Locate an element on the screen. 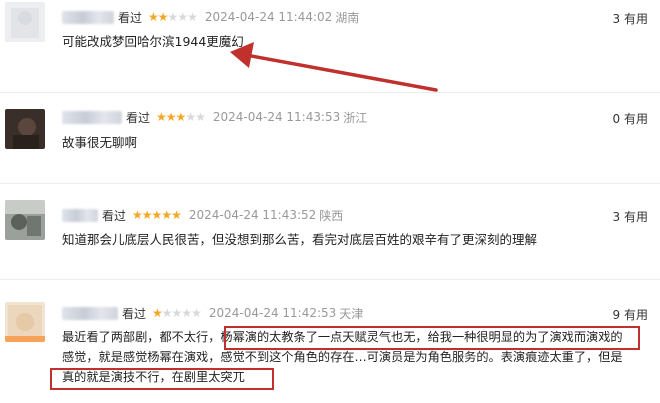 This screenshot has height=403, width=660. comment-line: 知道那会儿底层人民很苦，但没想到那么苦，看完对底层百姓的艰辛有了更深刻的理解 is located at coordinates (300, 239).